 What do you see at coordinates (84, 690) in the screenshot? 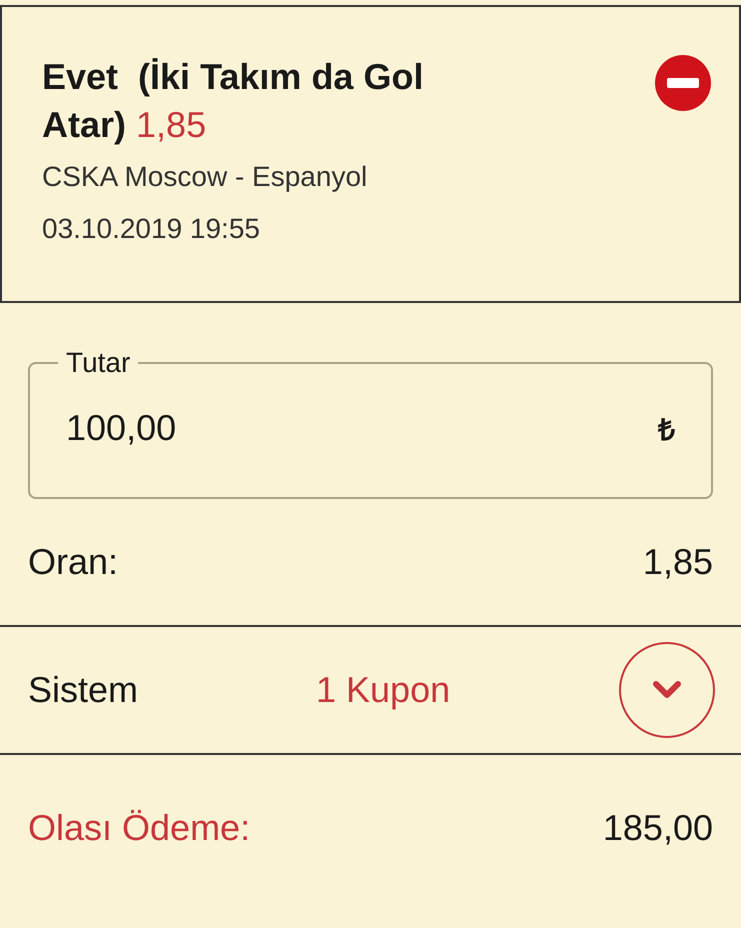
I see `system-label: Sistem` at bounding box center [84, 690].